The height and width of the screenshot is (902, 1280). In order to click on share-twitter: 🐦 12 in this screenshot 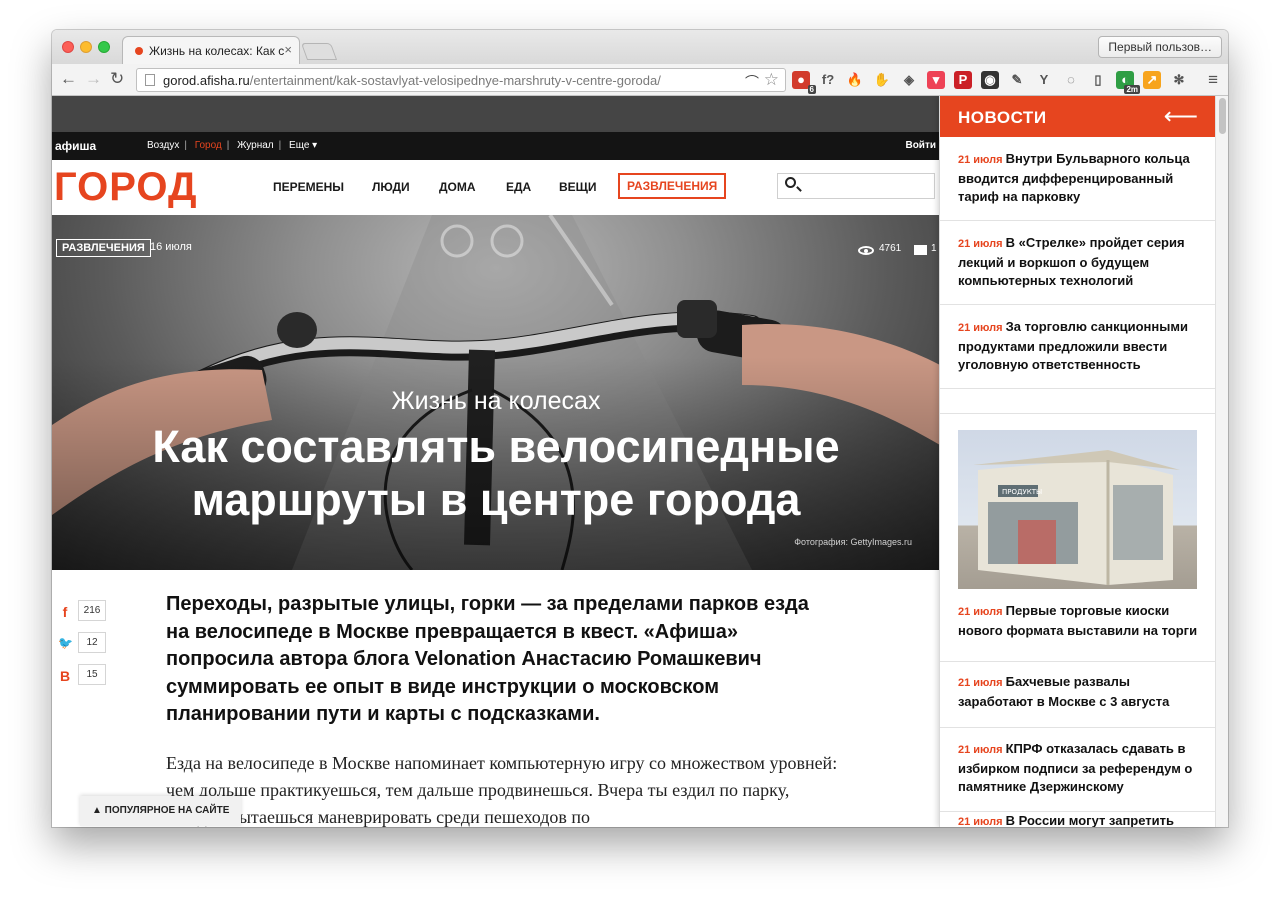, I will do `click(88, 644)`.